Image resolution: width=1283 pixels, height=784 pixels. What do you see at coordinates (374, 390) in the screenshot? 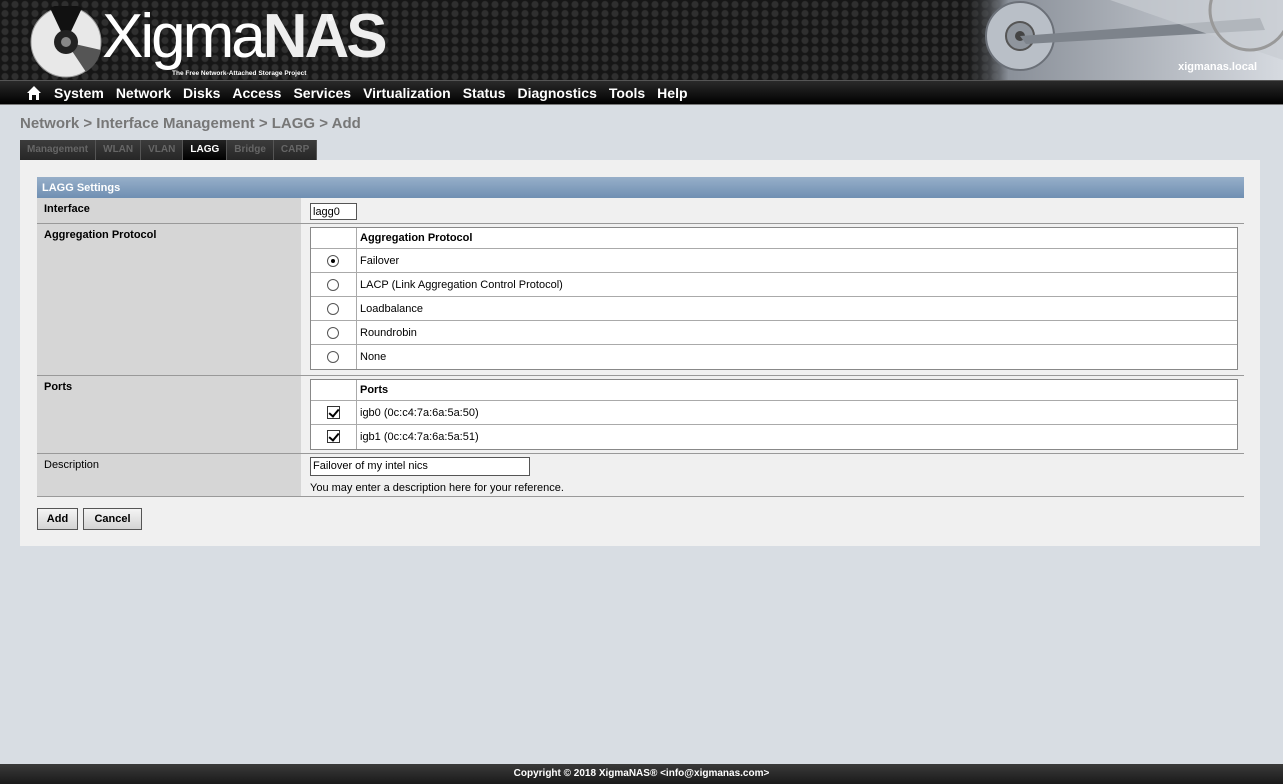
I see `grid-header-label: Ports` at bounding box center [374, 390].